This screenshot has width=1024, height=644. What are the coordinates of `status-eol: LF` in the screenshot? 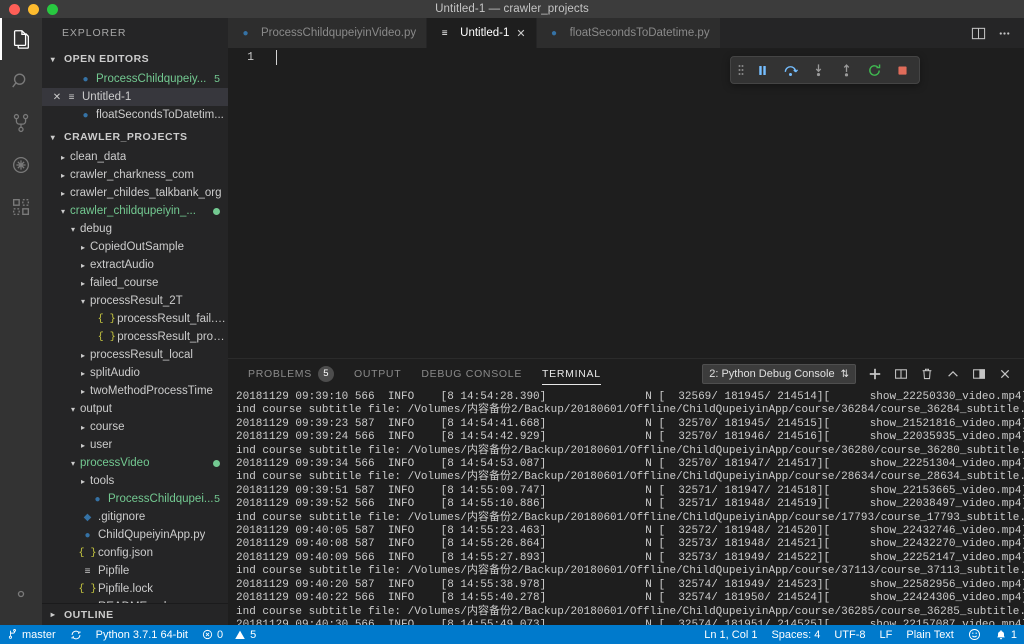 It's located at (886, 634).